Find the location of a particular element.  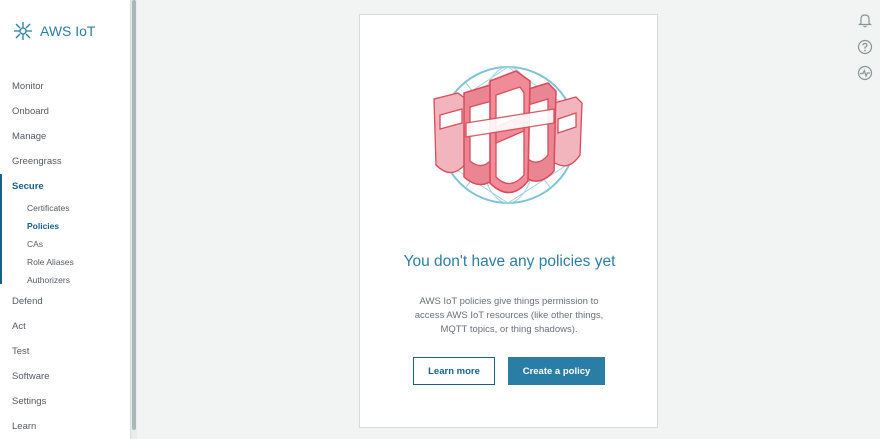

sidebar-scrollbar is located at coordinates (133, 219).